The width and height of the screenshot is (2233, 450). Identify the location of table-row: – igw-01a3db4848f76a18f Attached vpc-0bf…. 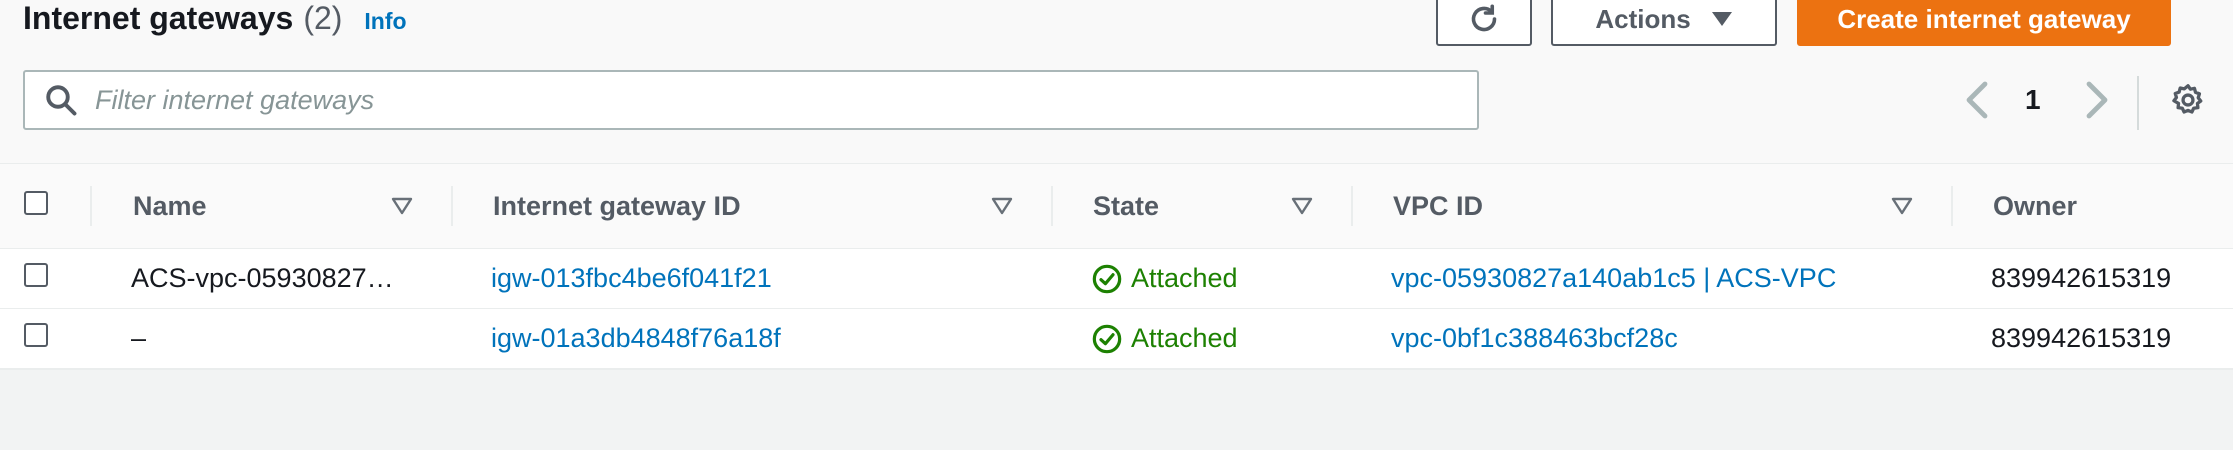
(1116, 339).